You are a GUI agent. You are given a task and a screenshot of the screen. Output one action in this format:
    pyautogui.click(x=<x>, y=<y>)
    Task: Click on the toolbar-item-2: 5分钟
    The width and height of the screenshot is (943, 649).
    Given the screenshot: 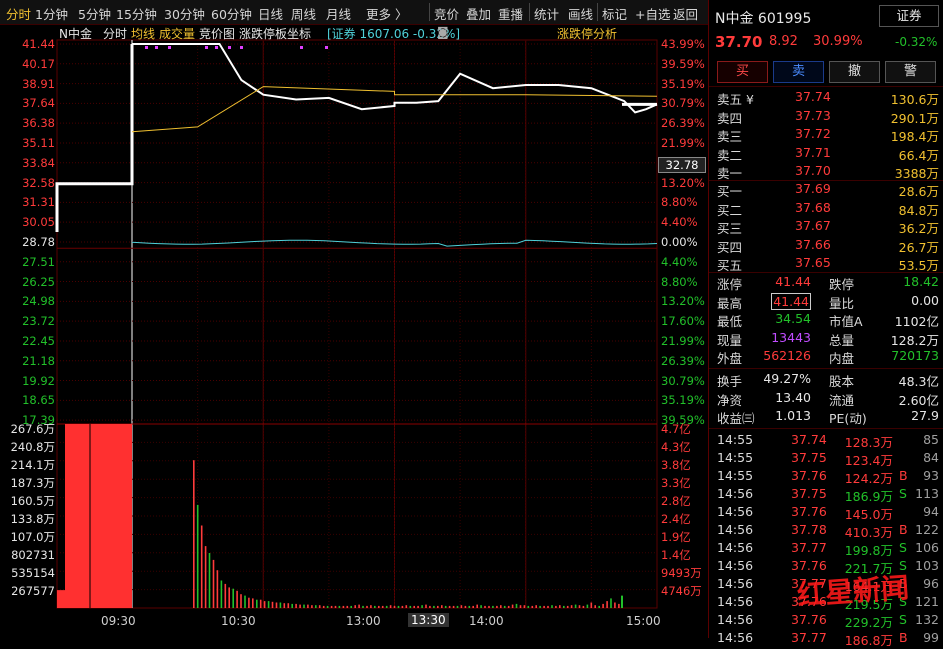 What is the action you would take?
    pyautogui.click(x=94, y=13)
    